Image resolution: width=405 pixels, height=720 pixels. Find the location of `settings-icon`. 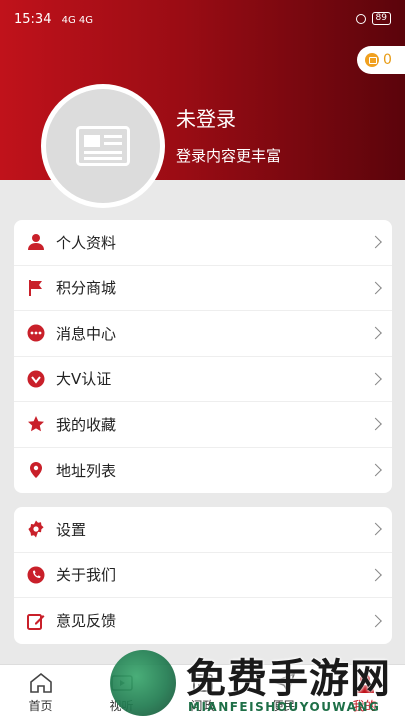

settings-icon is located at coordinates (36, 529).